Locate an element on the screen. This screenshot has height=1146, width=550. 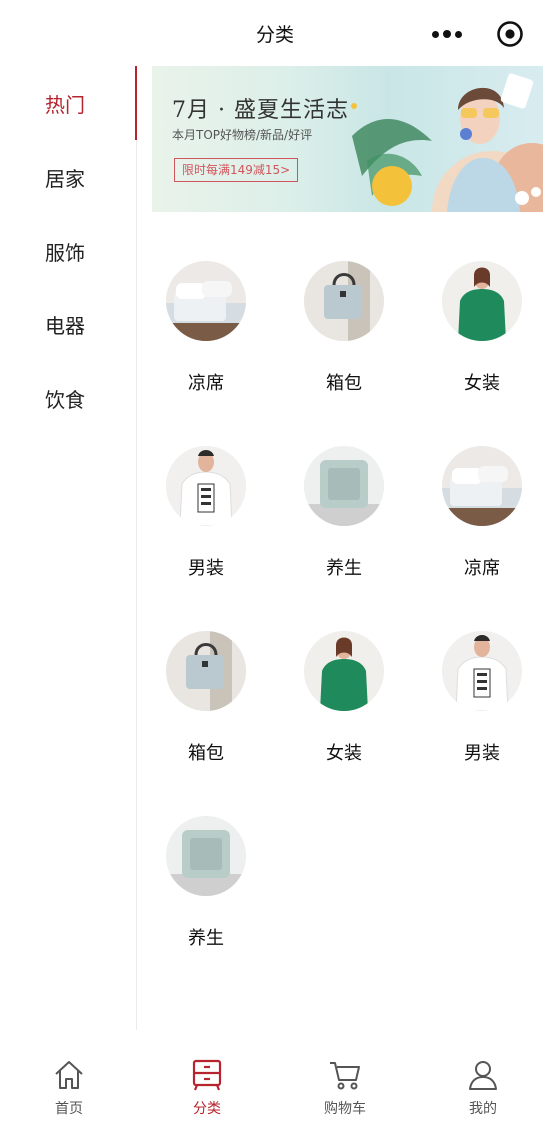
banner-title: 7月 · 盛夏生活志 is located at coordinates (260, 110).